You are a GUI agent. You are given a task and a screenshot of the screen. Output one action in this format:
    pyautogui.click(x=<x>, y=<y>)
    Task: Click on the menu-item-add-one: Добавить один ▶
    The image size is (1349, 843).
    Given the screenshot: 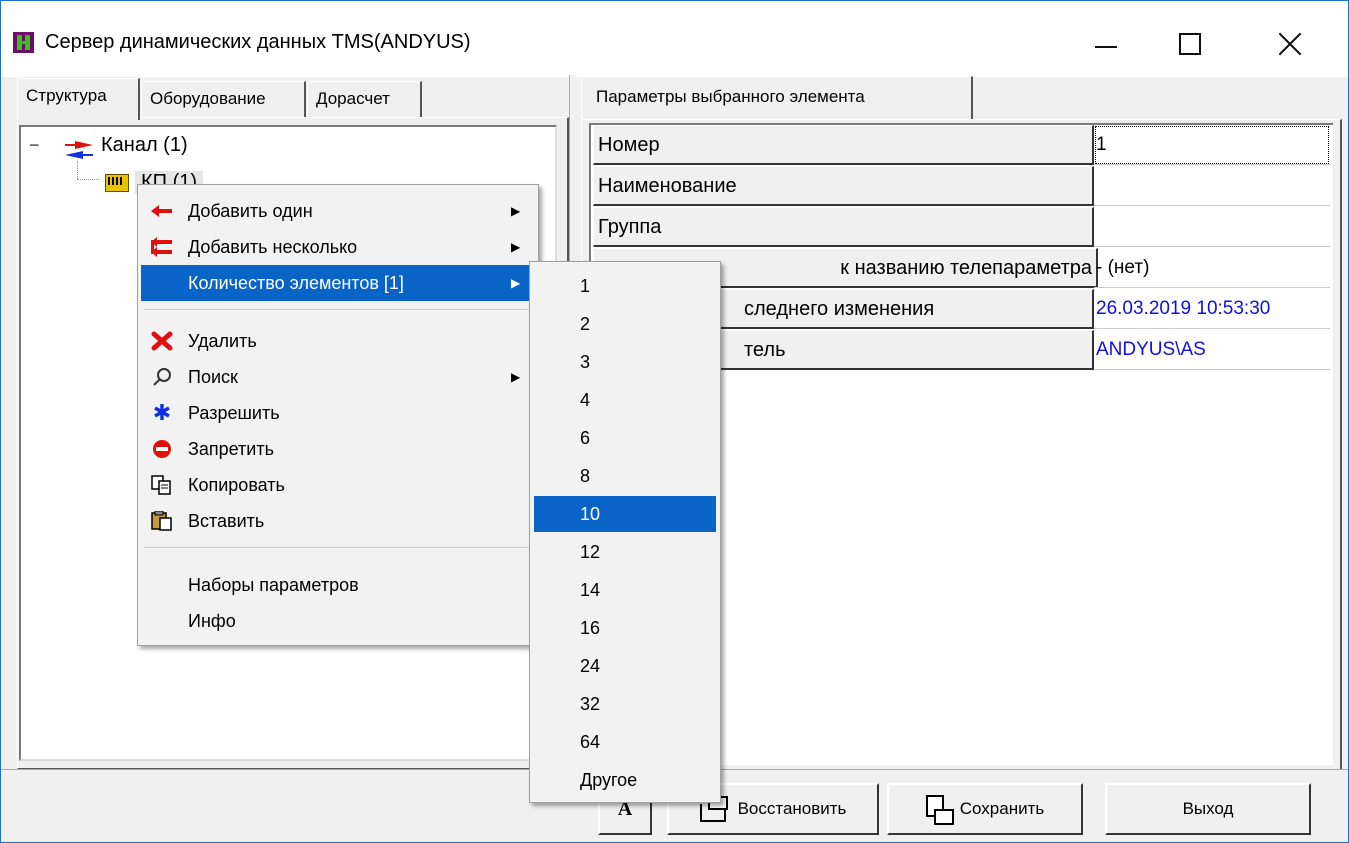 What is the action you would take?
    pyautogui.click(x=338, y=211)
    